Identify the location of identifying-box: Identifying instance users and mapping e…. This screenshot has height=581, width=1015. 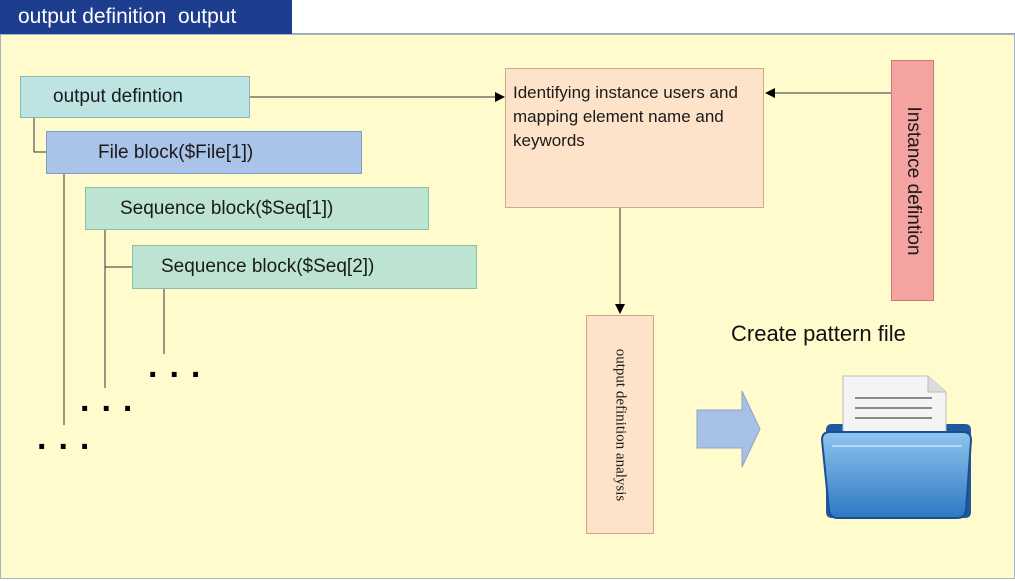
(634, 138).